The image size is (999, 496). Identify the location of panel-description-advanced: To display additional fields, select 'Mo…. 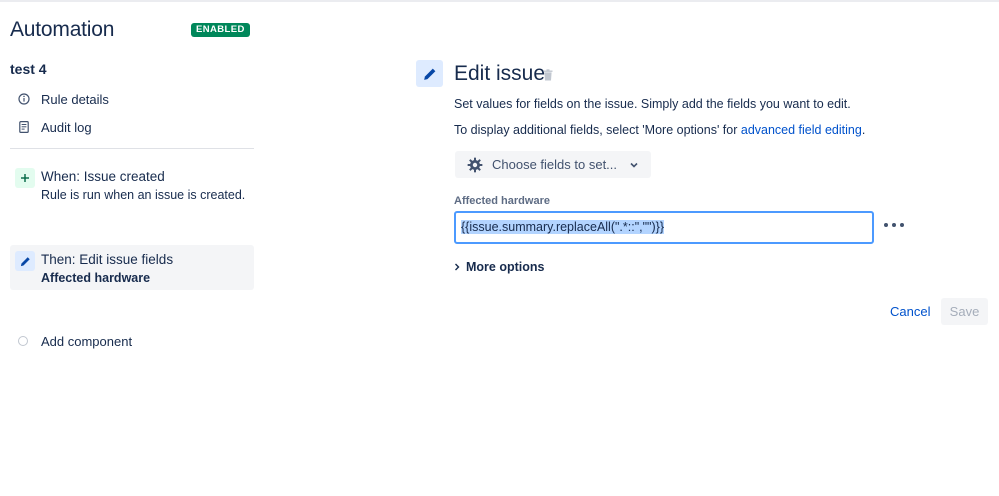
(659, 130).